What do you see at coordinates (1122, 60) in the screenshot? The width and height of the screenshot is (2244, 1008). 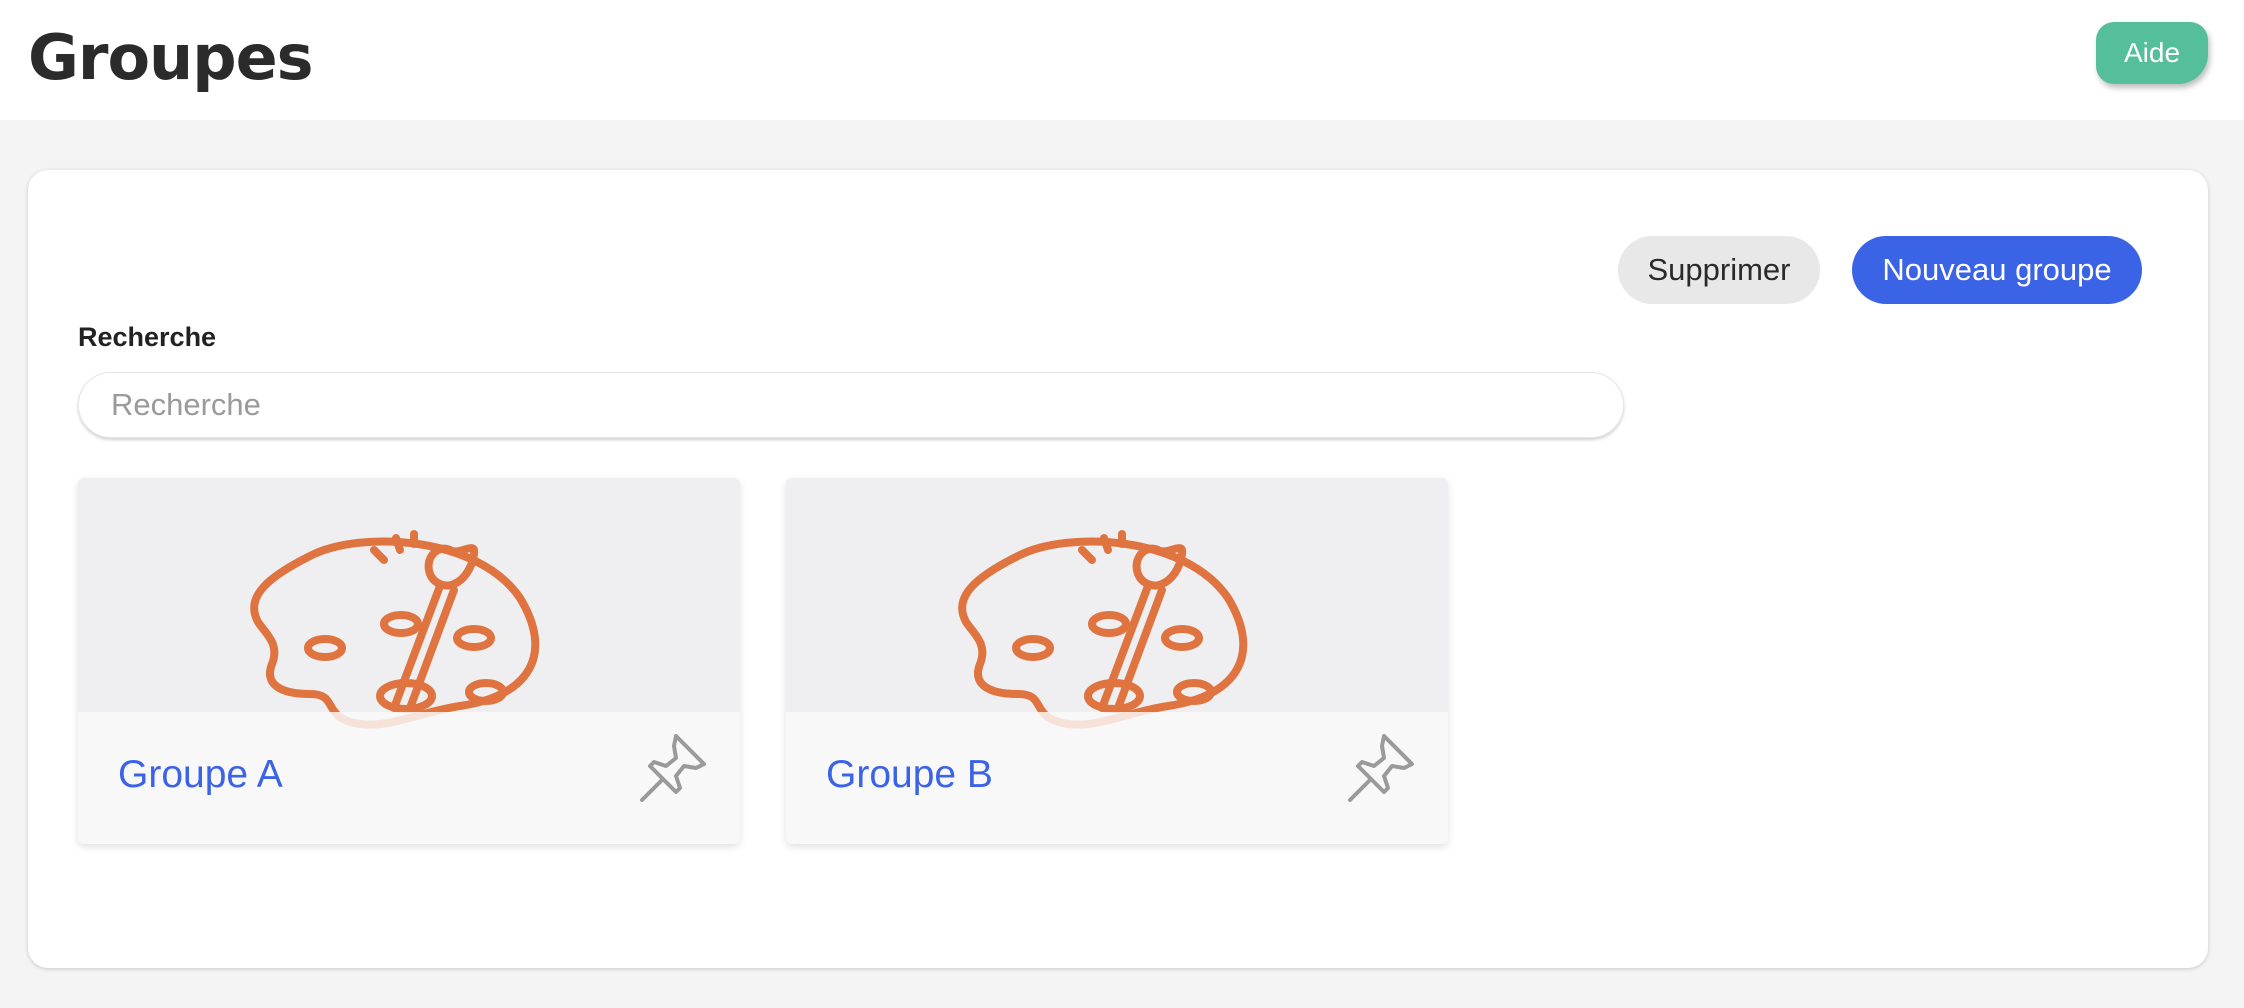 I see `page-header: Groupes Aide` at bounding box center [1122, 60].